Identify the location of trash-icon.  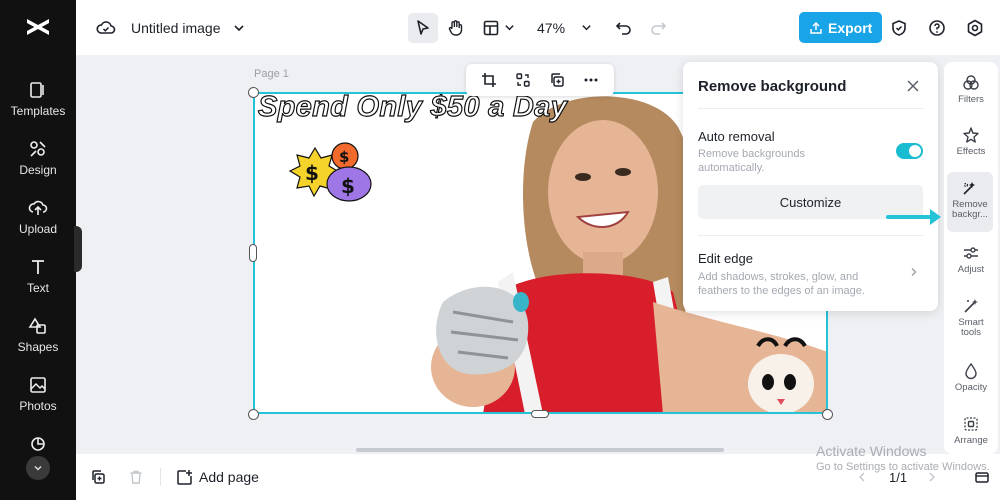
(136, 477).